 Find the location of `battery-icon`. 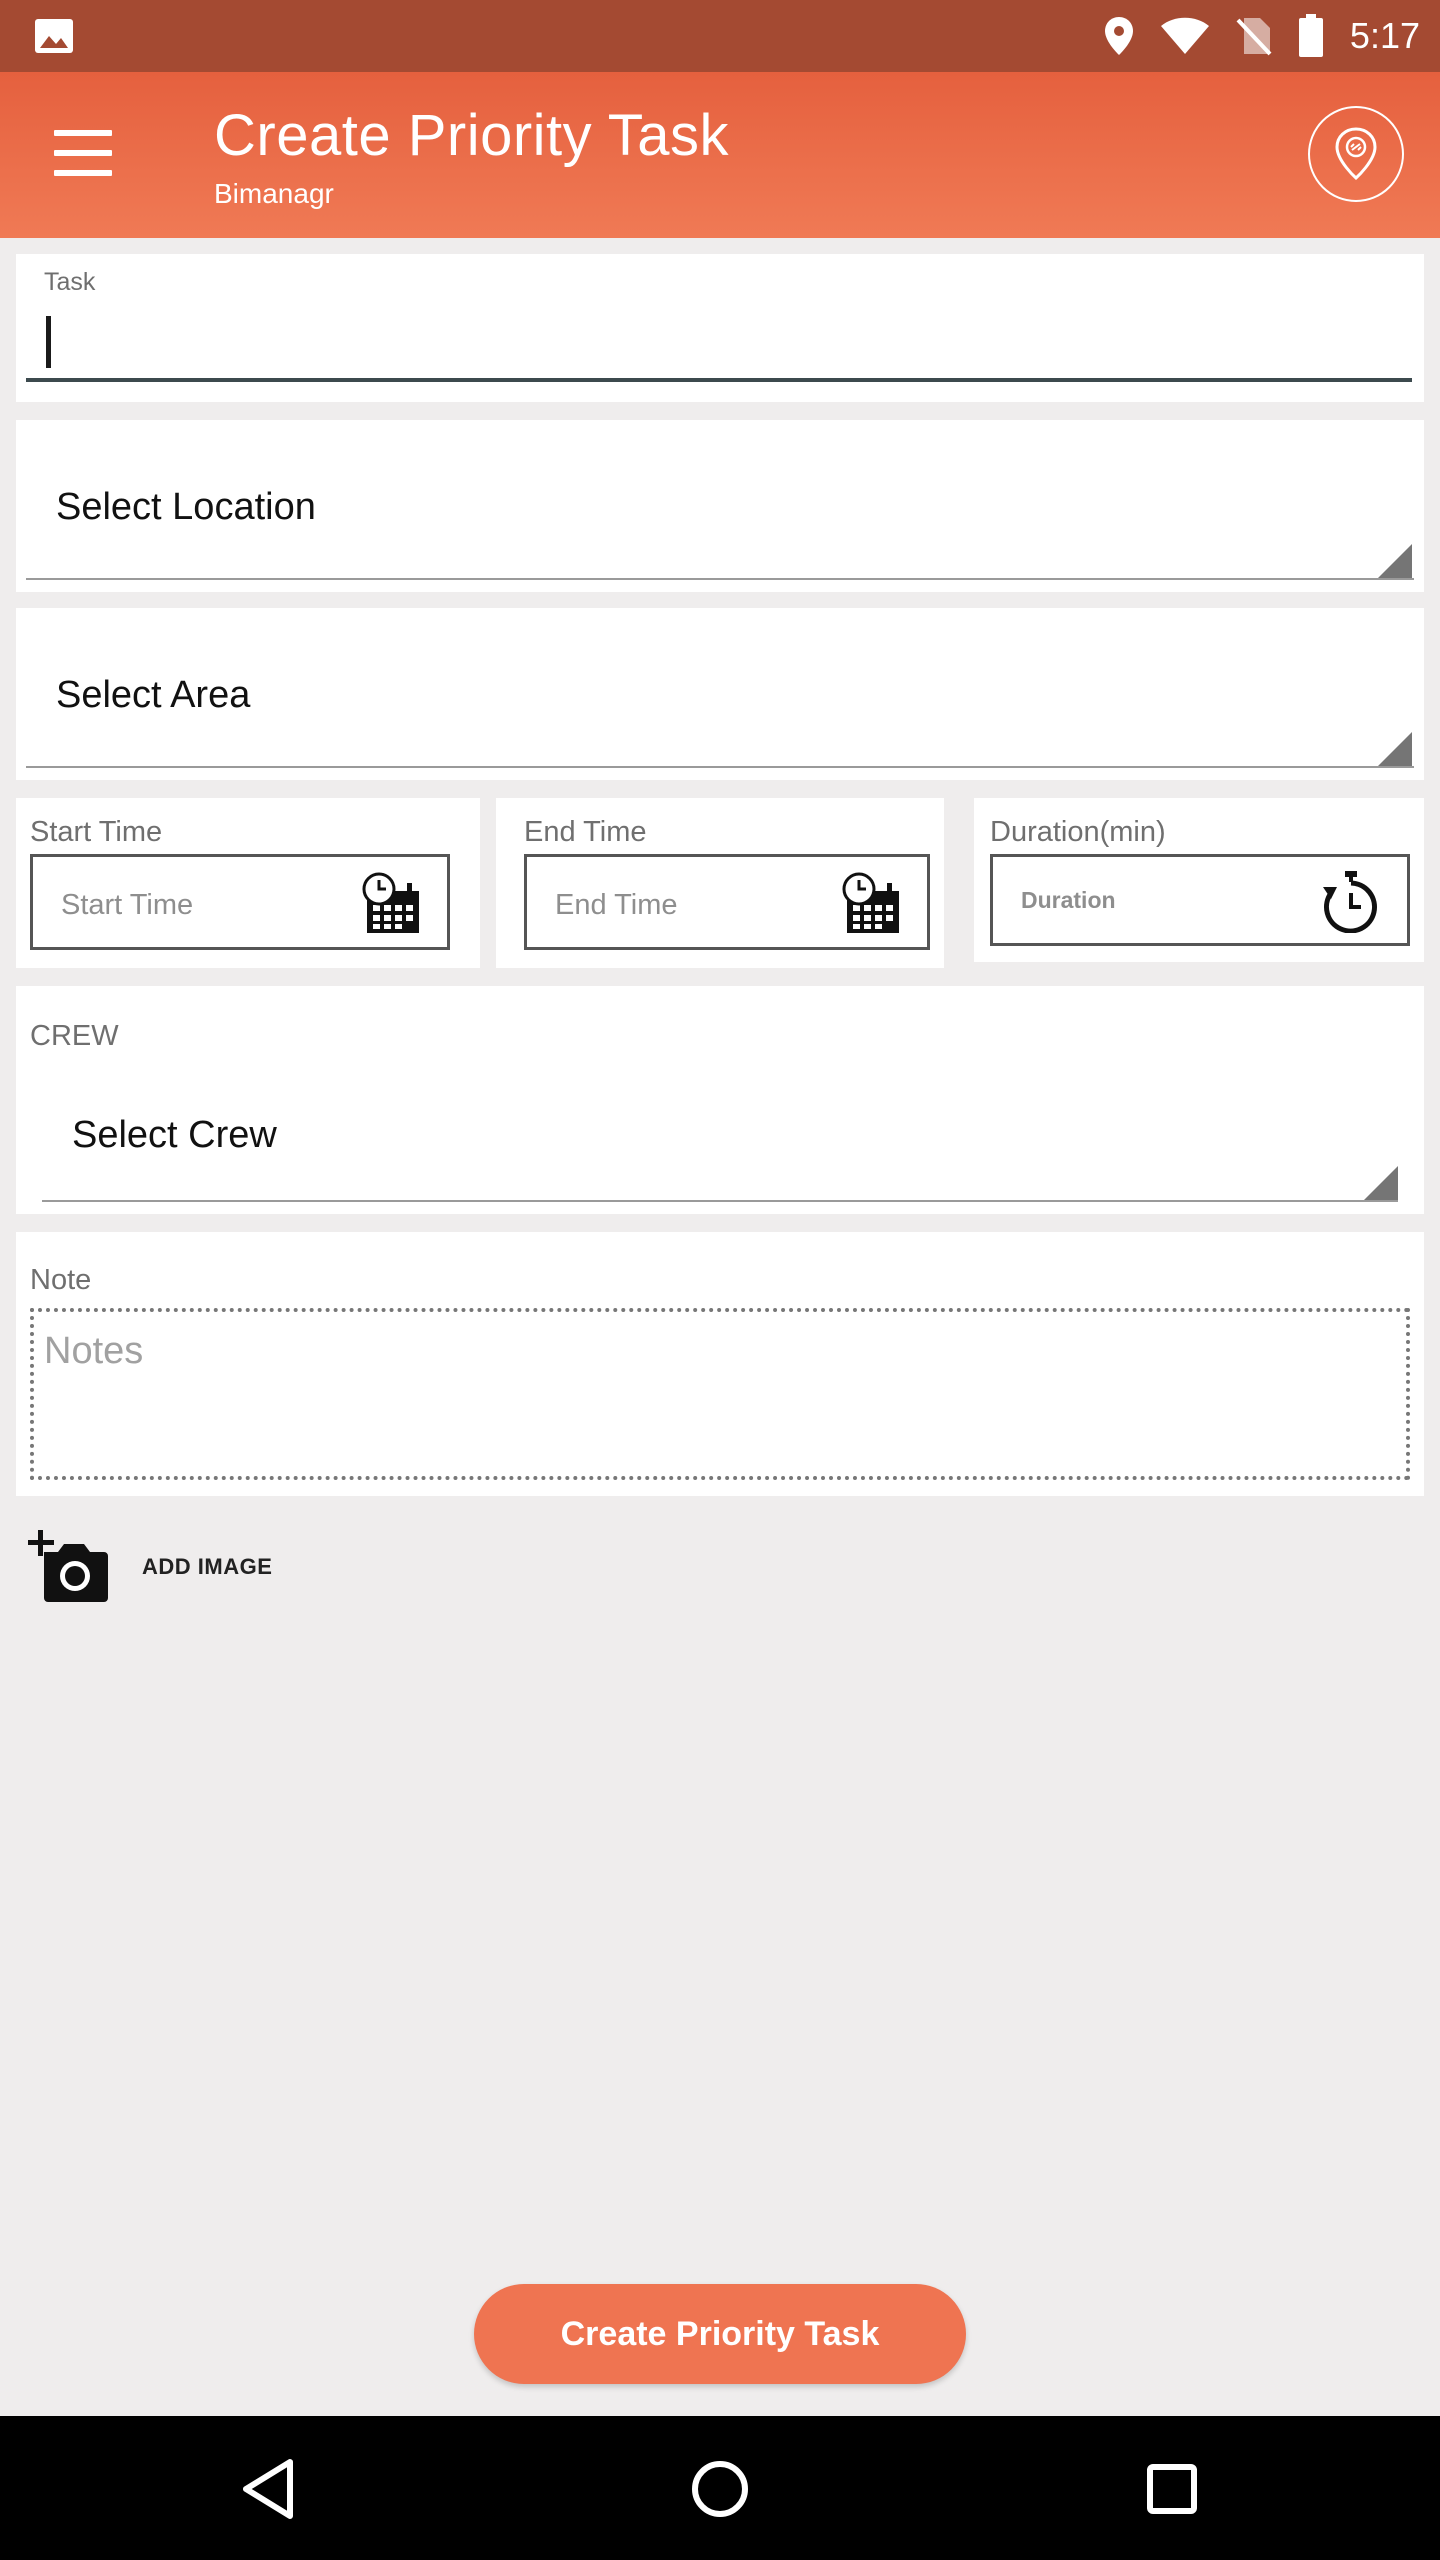

battery-icon is located at coordinates (1310, 35).